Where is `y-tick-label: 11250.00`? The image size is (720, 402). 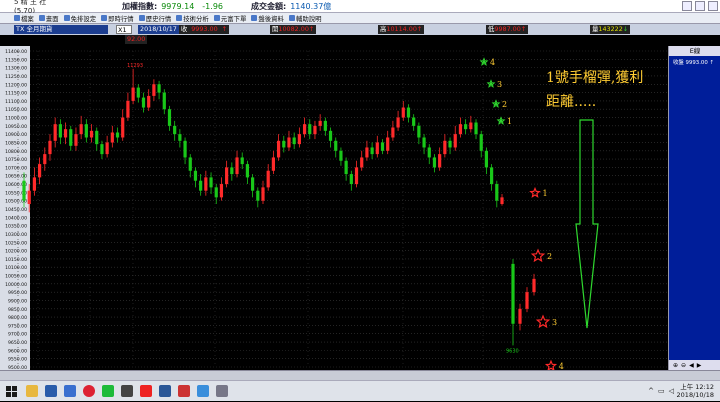 y-tick-label: 11250.00 is located at coordinates (16, 77).